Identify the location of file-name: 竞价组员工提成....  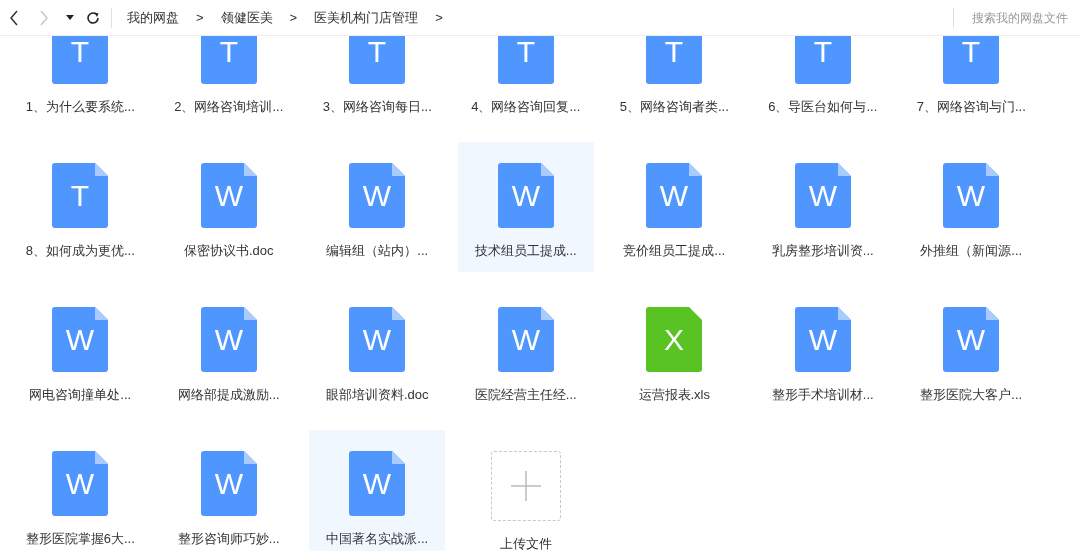
(674, 251).